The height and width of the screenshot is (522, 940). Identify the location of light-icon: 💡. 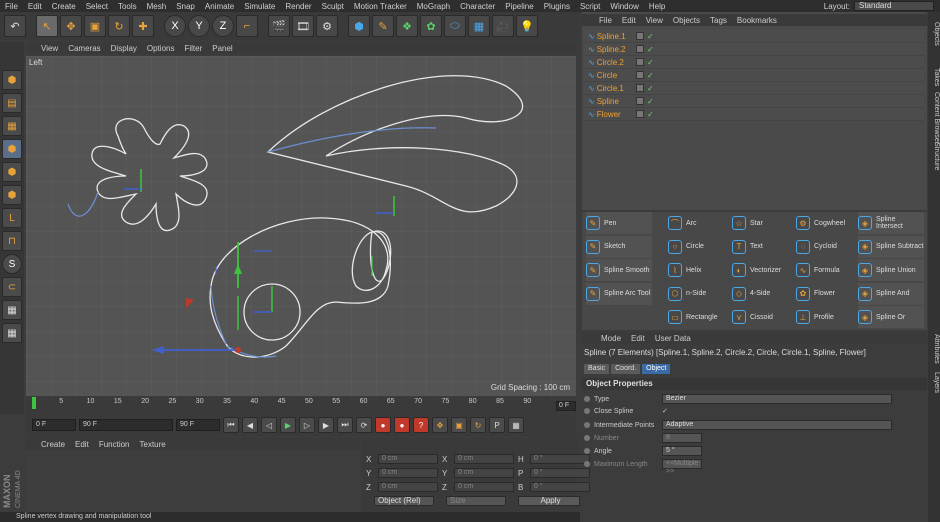
(527, 26).